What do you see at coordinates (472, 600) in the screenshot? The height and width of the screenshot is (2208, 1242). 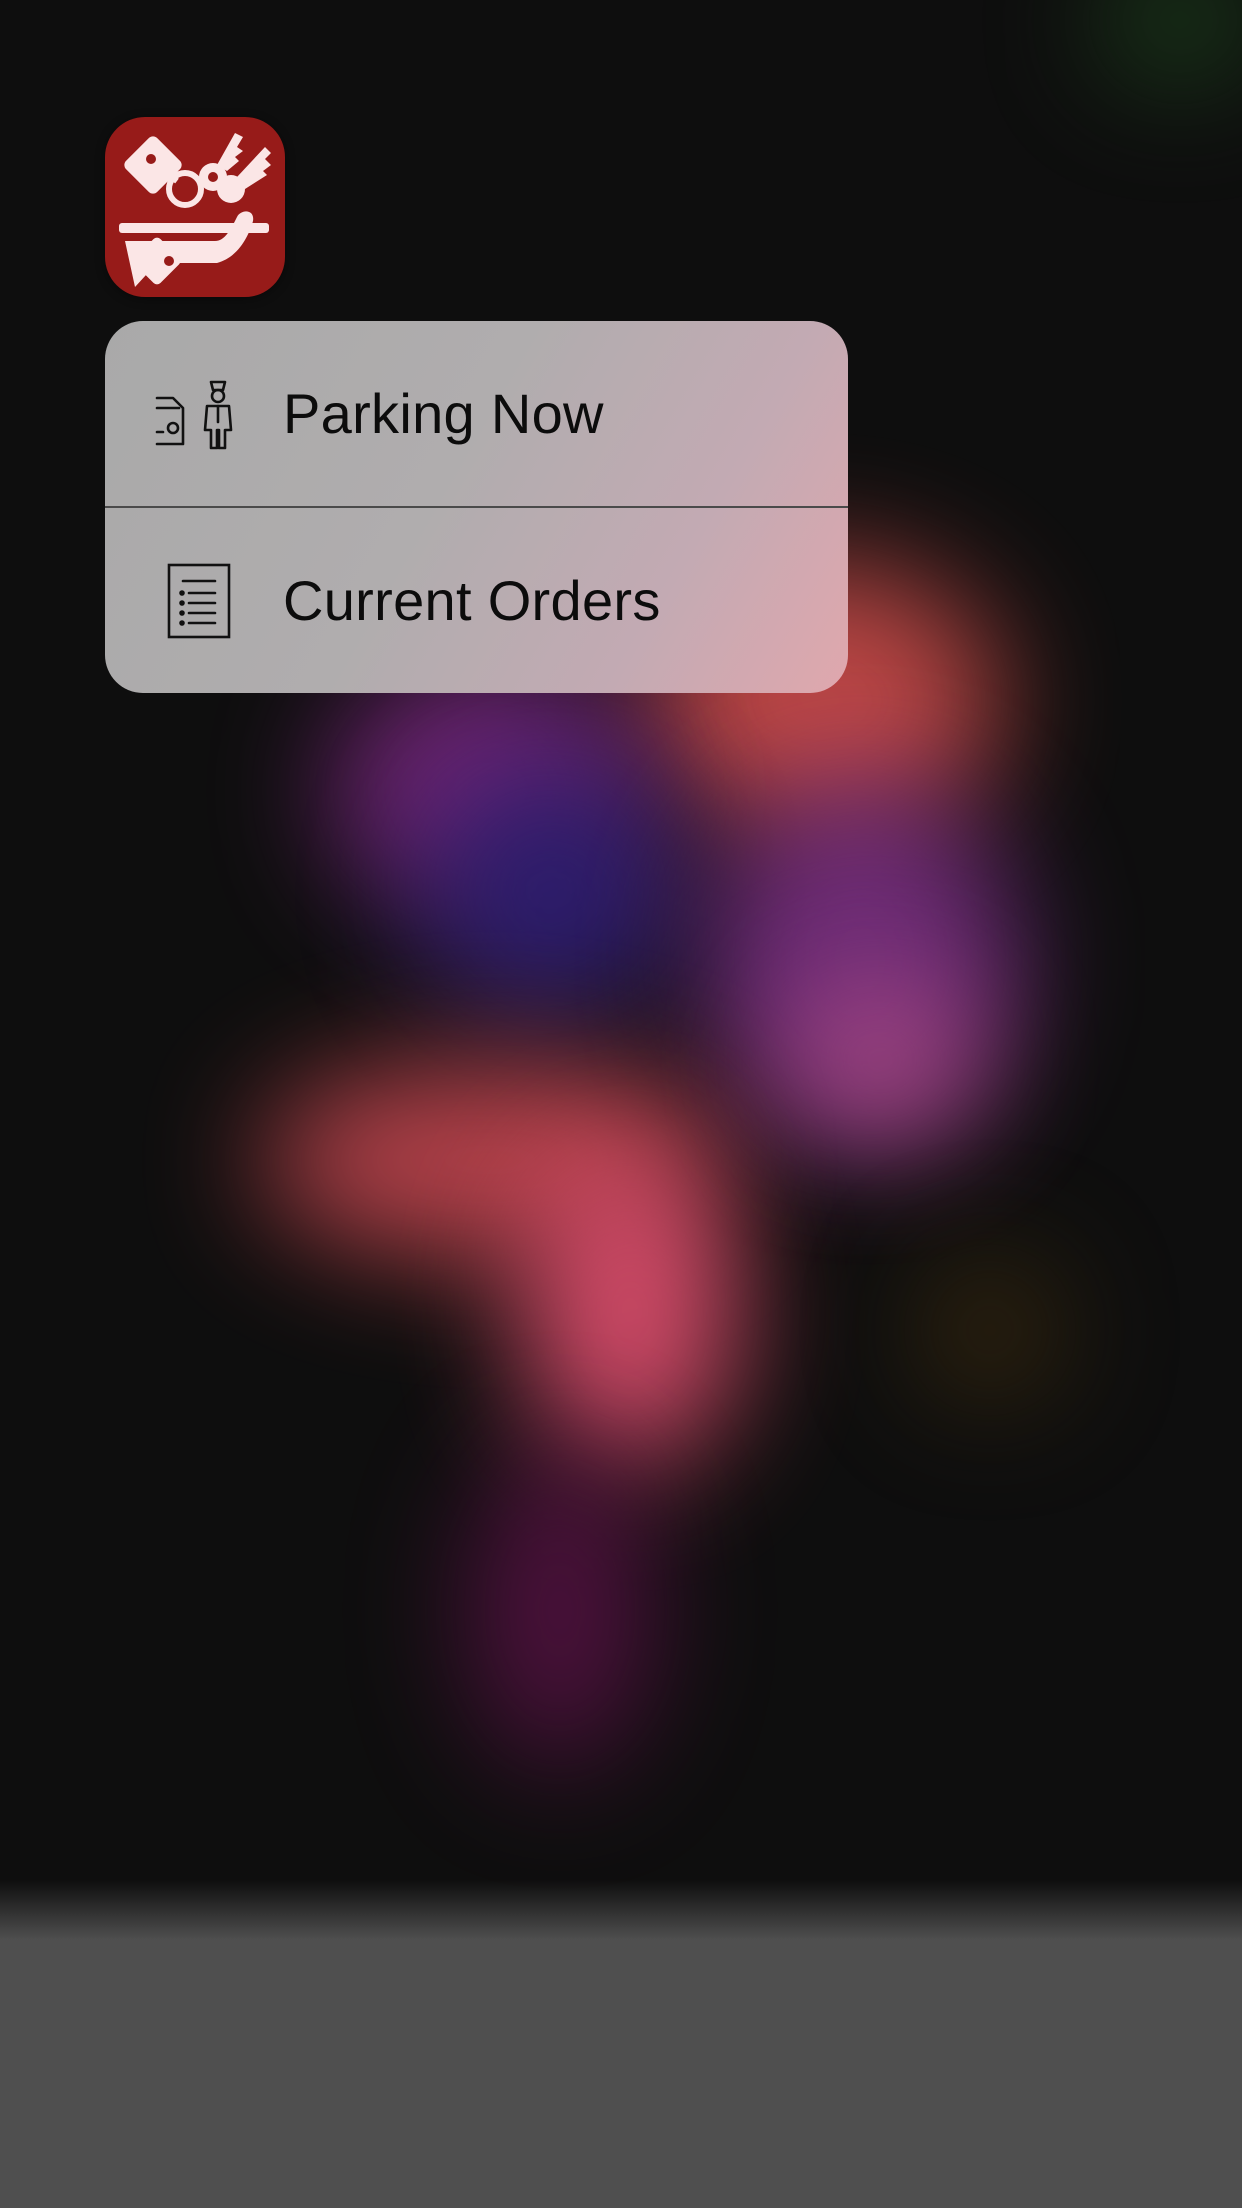 I see `current-orders-label: Current Orders` at bounding box center [472, 600].